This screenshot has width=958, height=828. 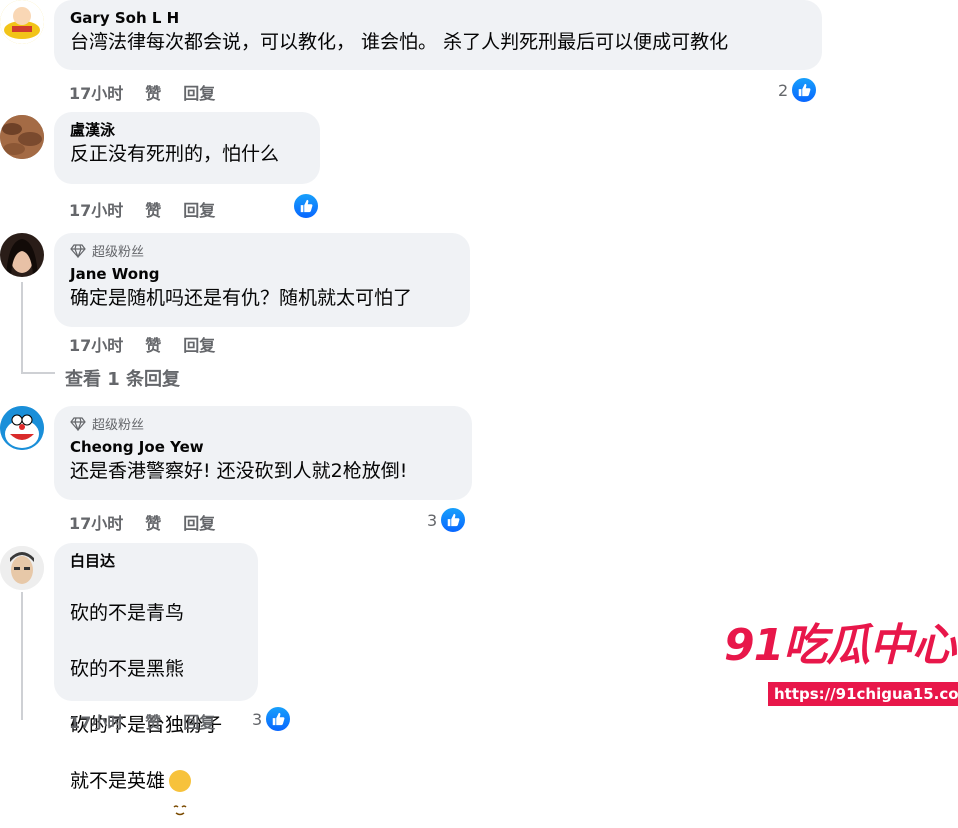 What do you see at coordinates (438, 18) in the screenshot?
I see `comment-author: Gary Soh L H` at bounding box center [438, 18].